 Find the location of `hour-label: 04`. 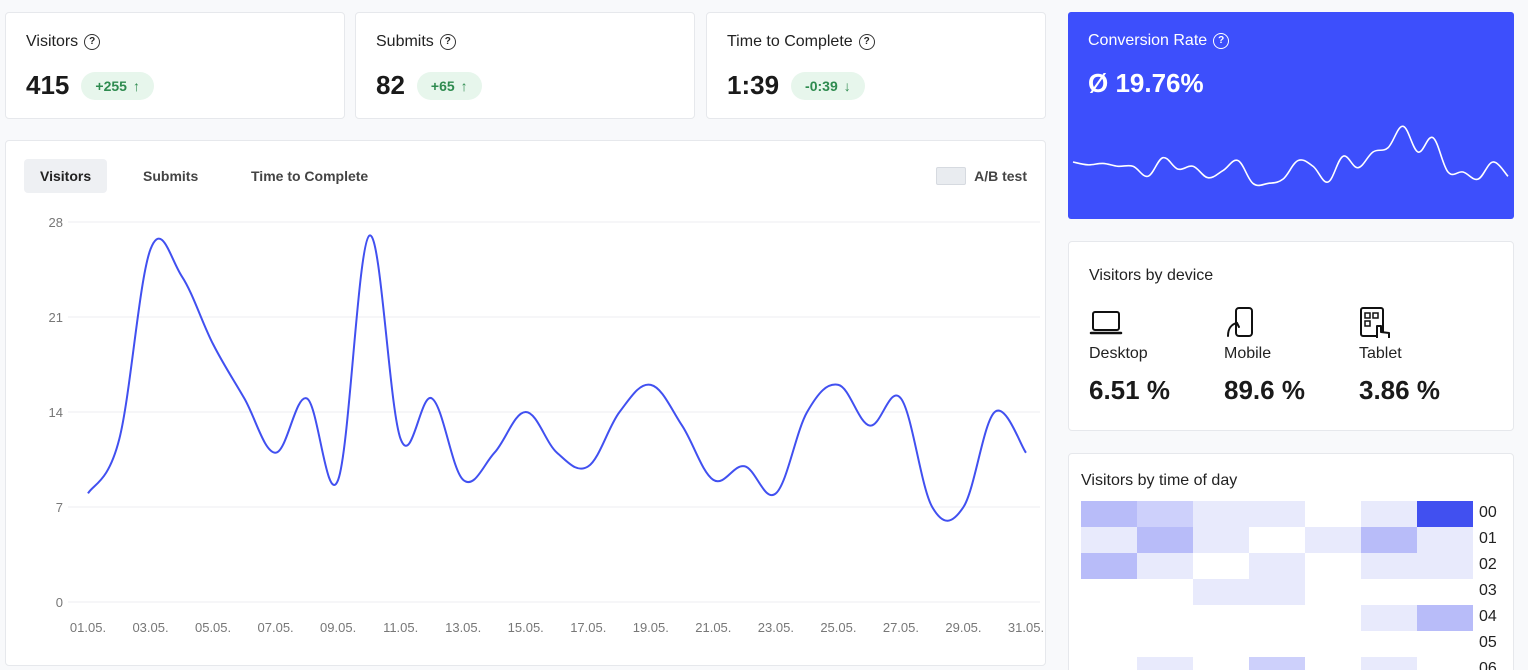

hour-label: 04 is located at coordinates (1488, 616).